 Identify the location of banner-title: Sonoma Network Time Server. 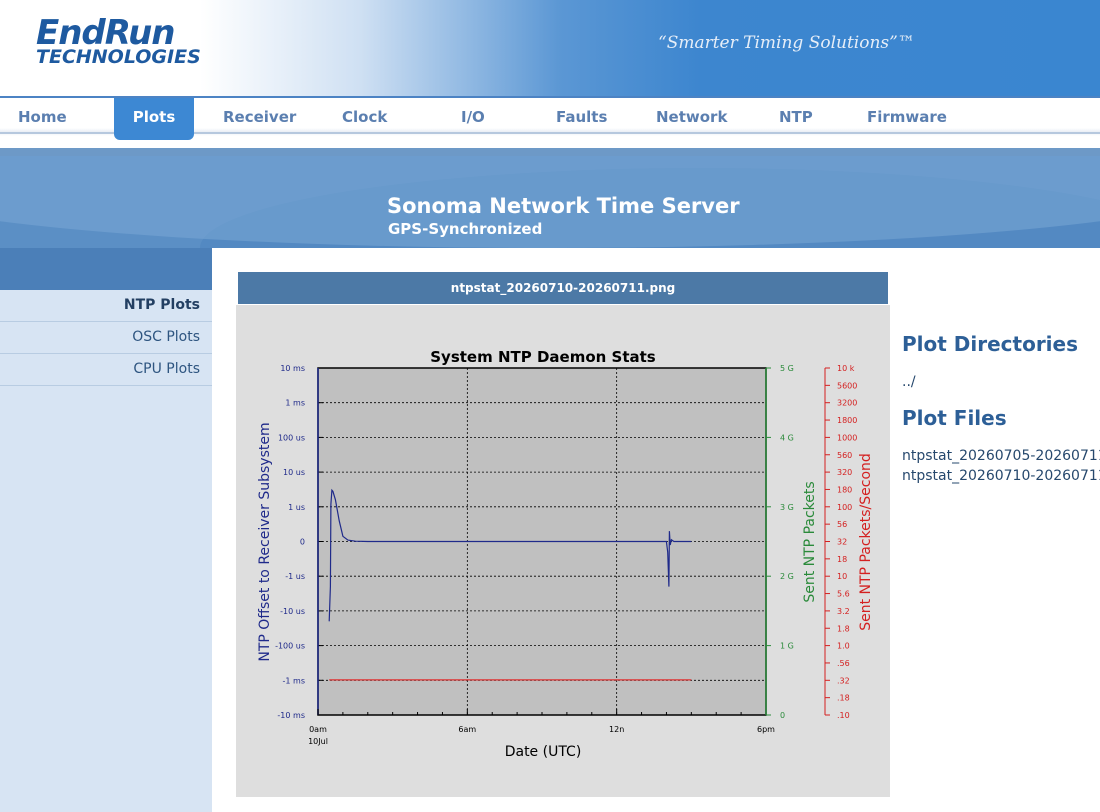
(563, 206).